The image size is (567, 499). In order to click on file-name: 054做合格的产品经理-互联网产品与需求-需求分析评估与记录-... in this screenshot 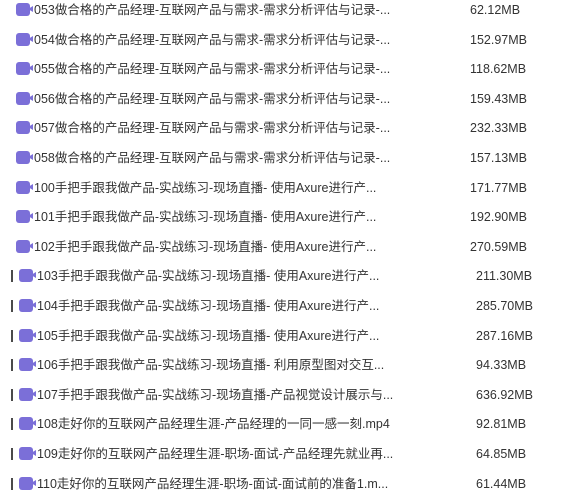, I will do `click(212, 40)`.